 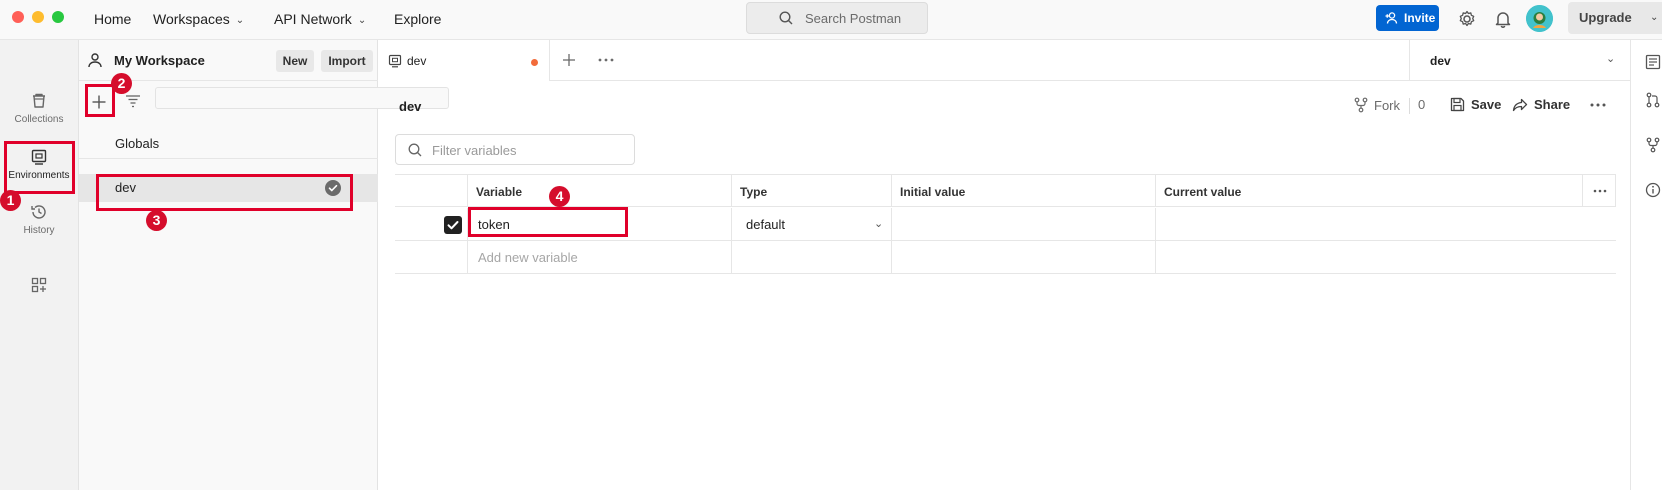 I want to click on save-button: Save, so click(x=1475, y=104).